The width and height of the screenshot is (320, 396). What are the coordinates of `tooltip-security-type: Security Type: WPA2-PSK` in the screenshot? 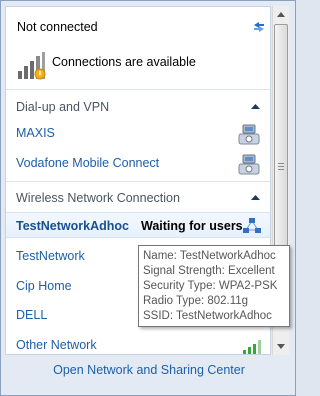 It's located at (210, 286).